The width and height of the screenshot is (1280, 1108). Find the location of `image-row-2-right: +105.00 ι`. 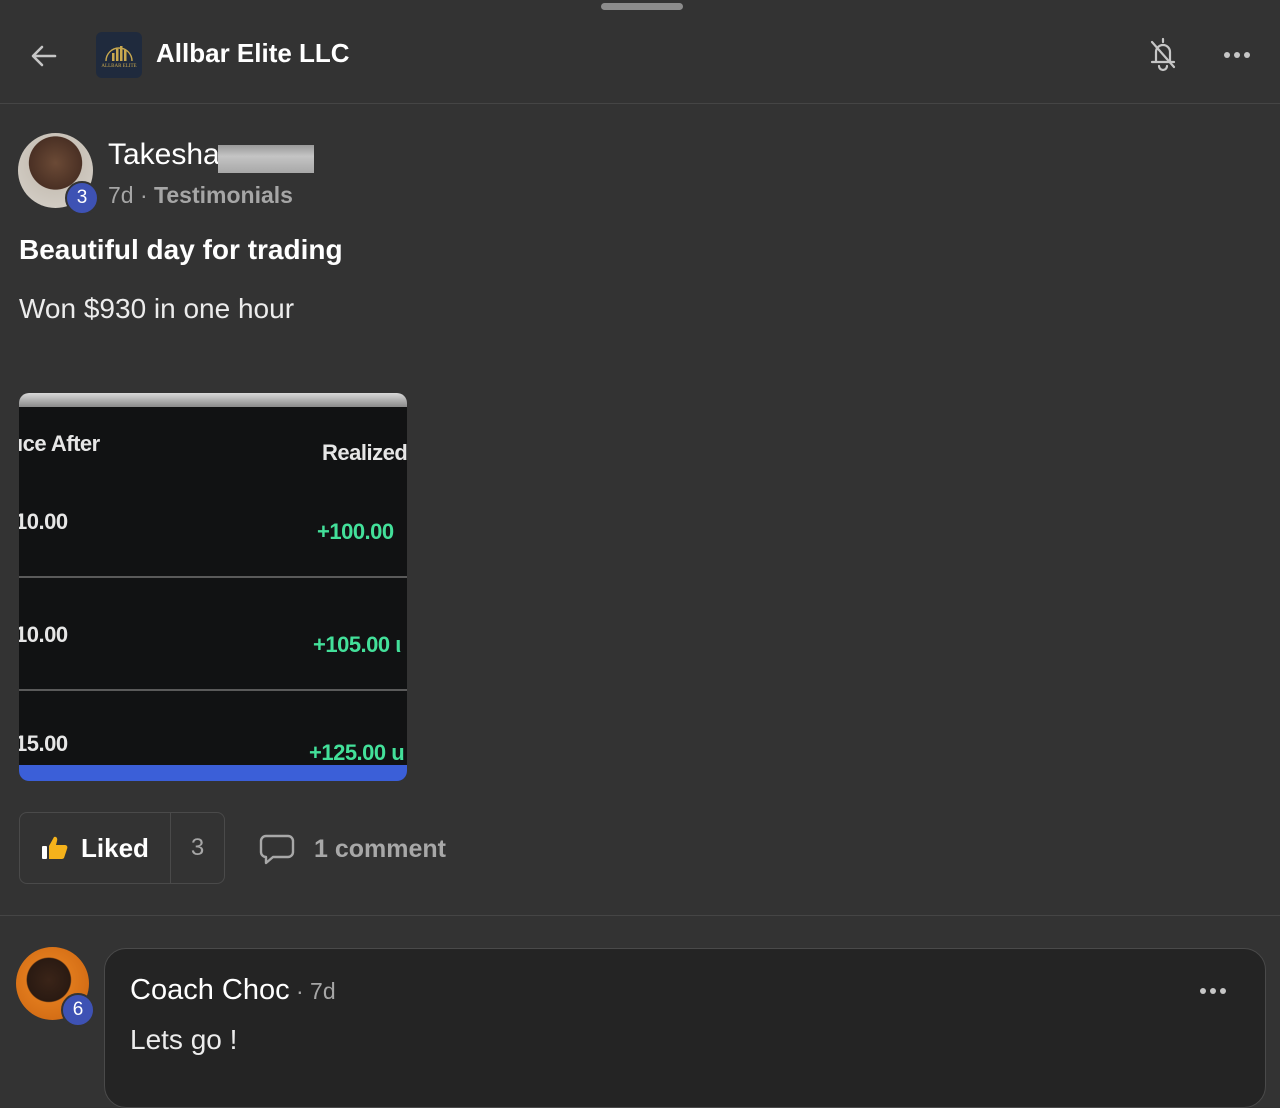

image-row-2-right: +105.00 ι is located at coordinates (357, 644).